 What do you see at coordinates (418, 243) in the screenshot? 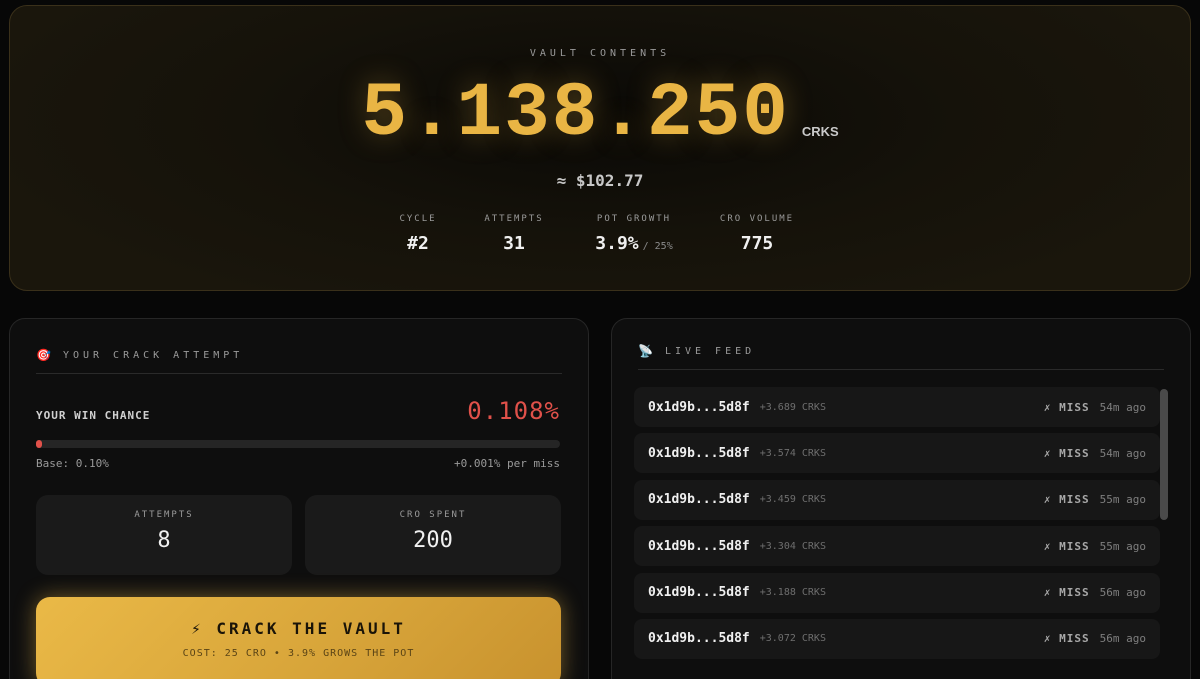
I see `stat-cycle-value: #2` at bounding box center [418, 243].